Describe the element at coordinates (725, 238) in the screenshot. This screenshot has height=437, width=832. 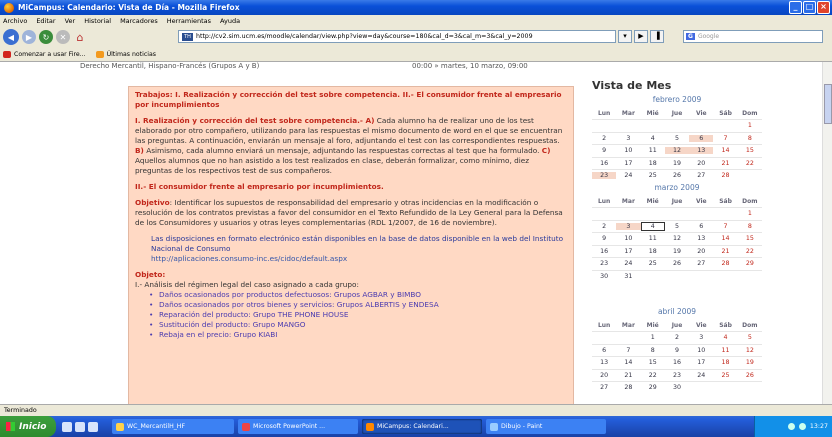
I see `calendar-day: 14` at that location.